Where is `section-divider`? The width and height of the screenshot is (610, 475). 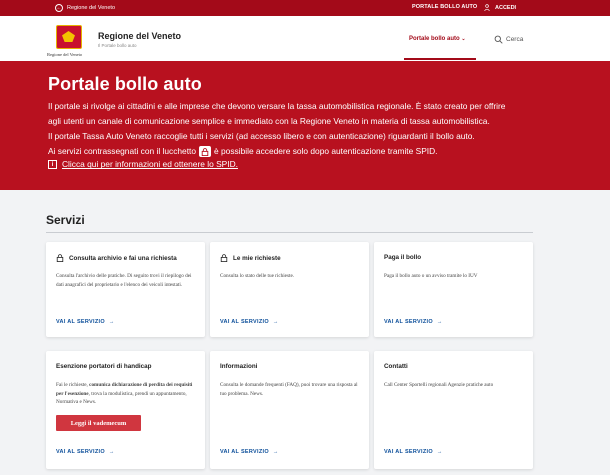 section-divider is located at coordinates (289, 232).